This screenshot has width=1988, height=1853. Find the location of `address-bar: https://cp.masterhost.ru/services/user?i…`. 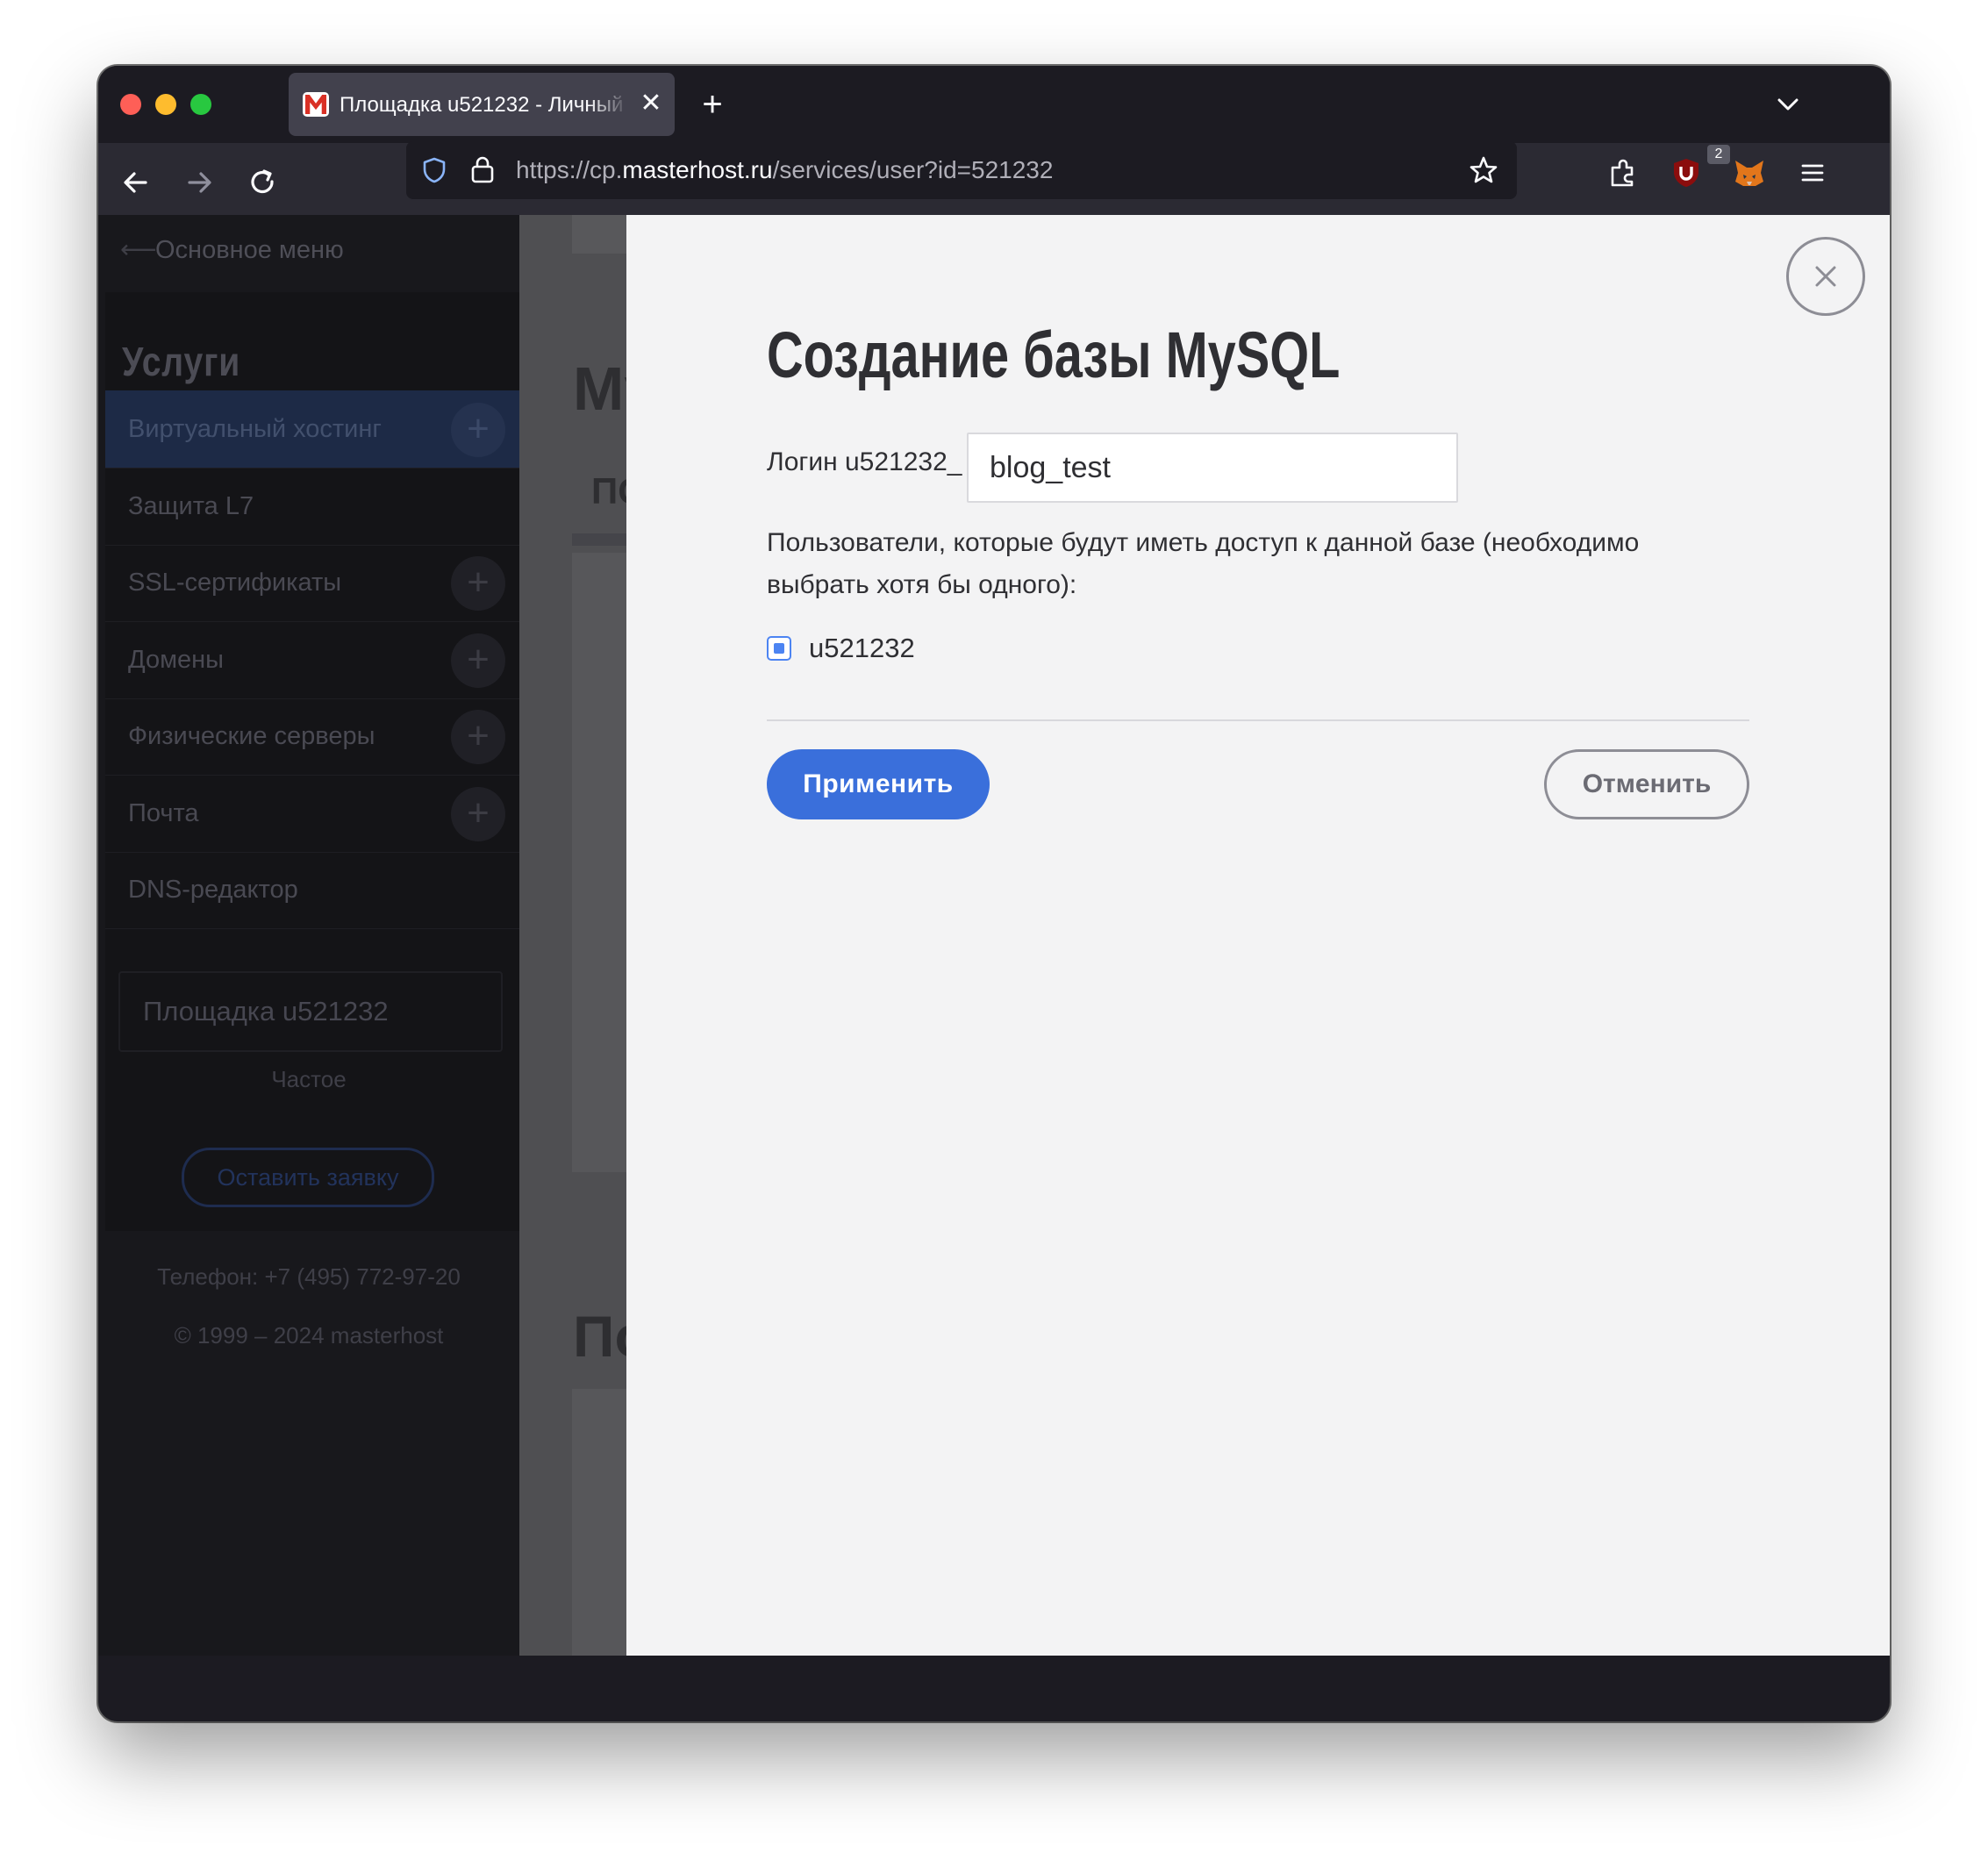

address-bar: https://cp.masterhost.ru/services/user?i… is located at coordinates (962, 170).